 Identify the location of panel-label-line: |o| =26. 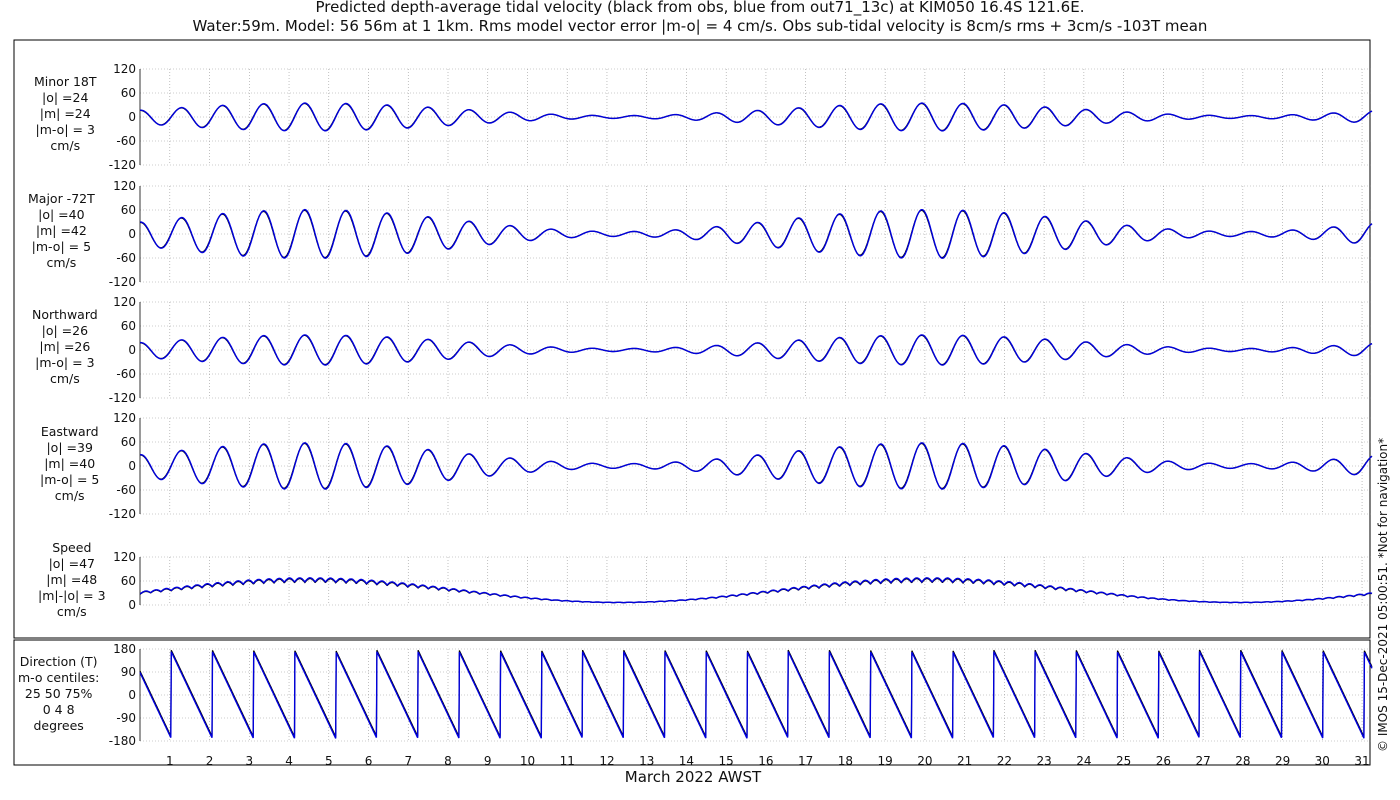
(65, 330).